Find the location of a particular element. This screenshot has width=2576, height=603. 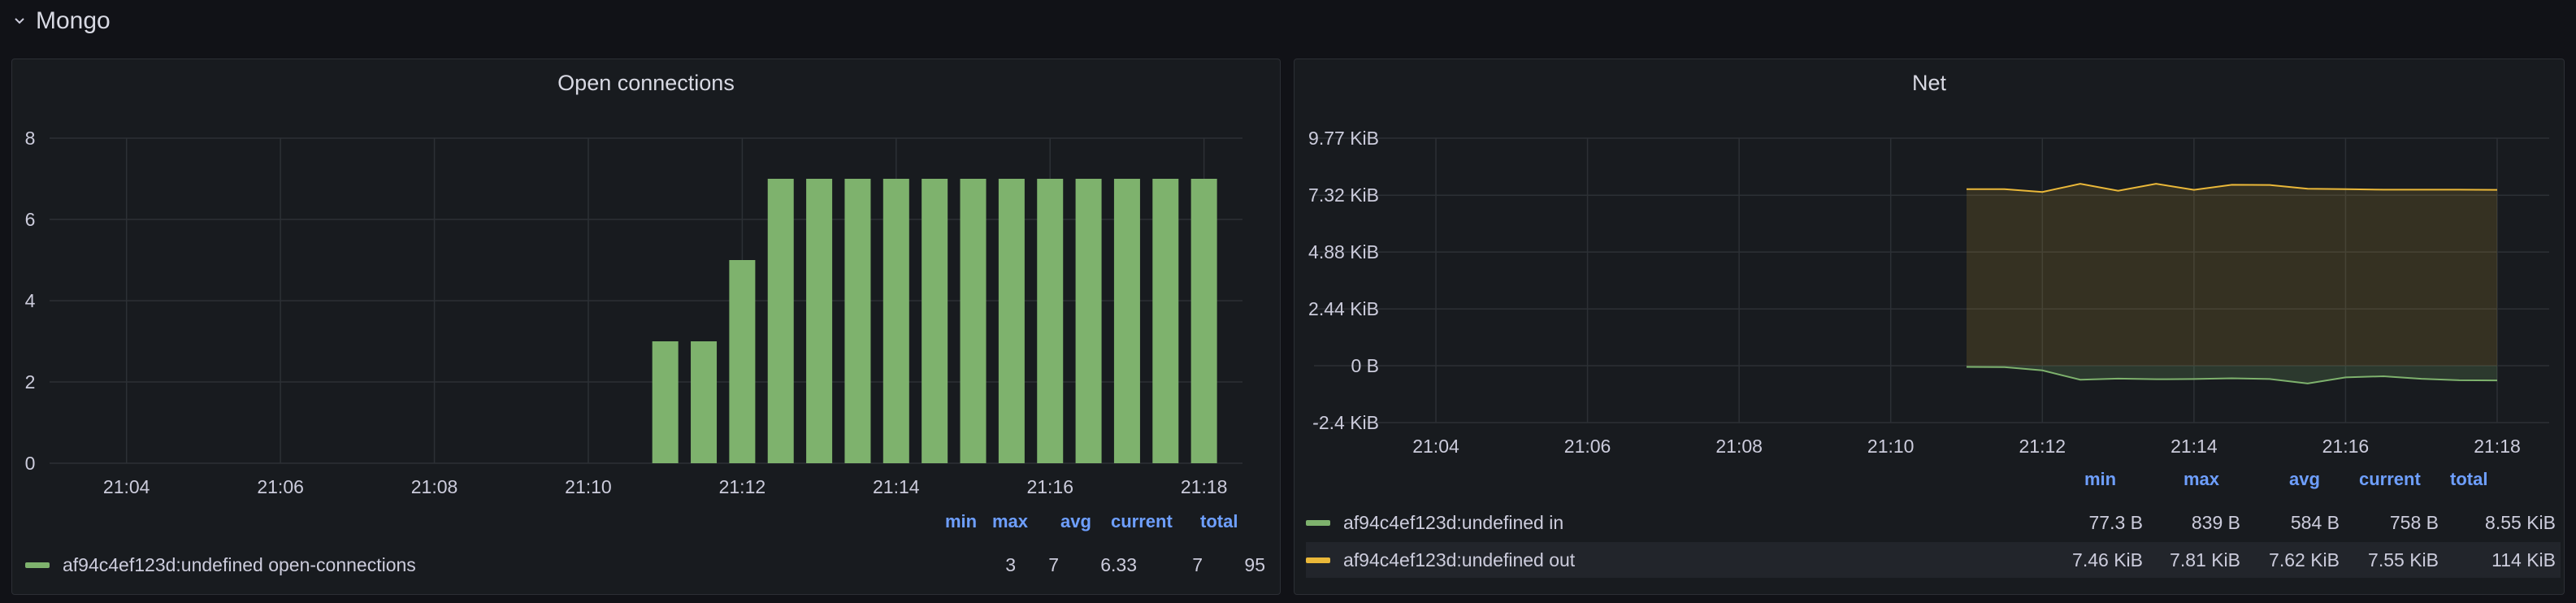

legend-total: 95 is located at coordinates (1254, 564).